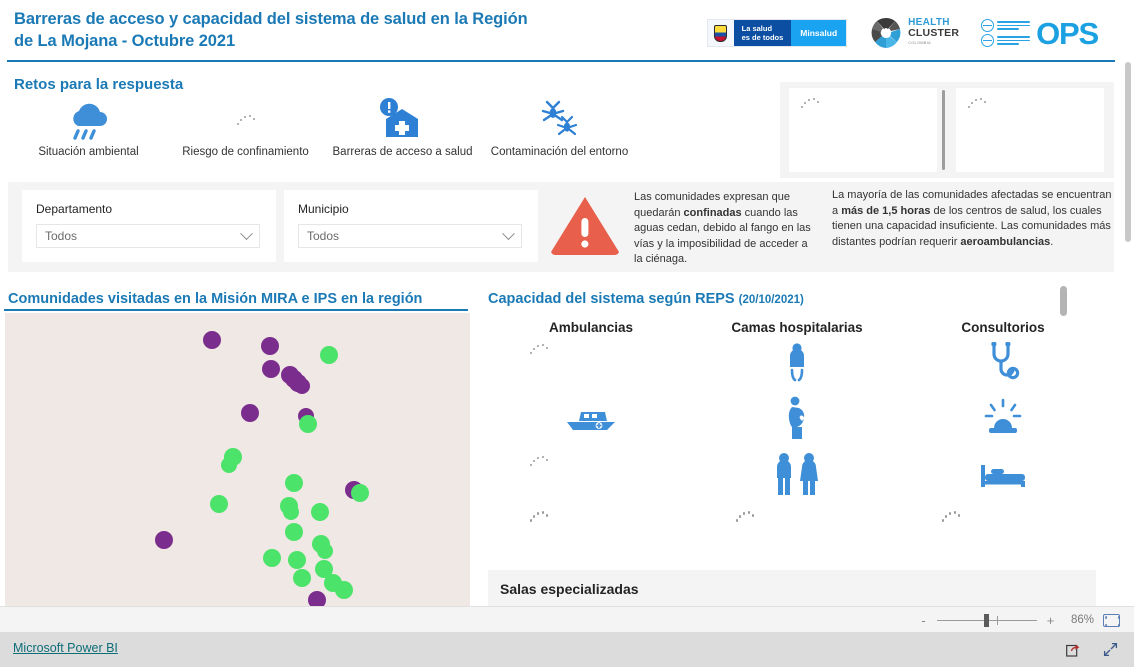  I want to click on warning-triangle-icon, so click(585, 224).